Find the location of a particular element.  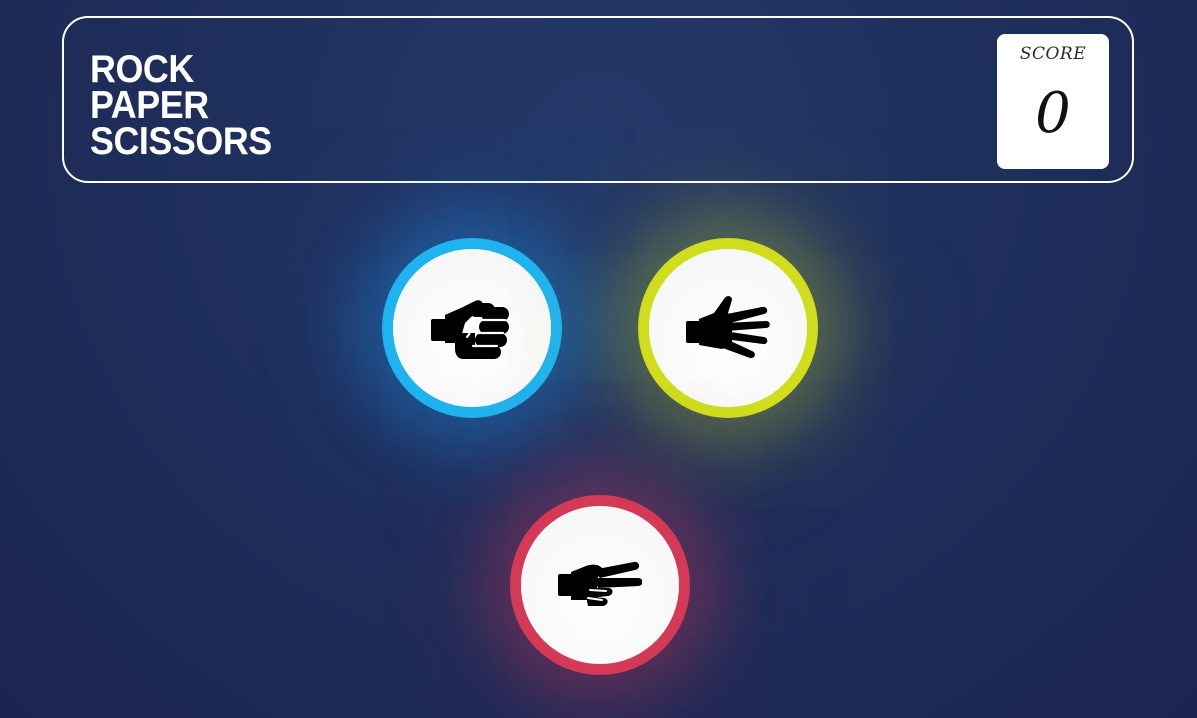

score-box: SCORE 0 is located at coordinates (1053, 101).